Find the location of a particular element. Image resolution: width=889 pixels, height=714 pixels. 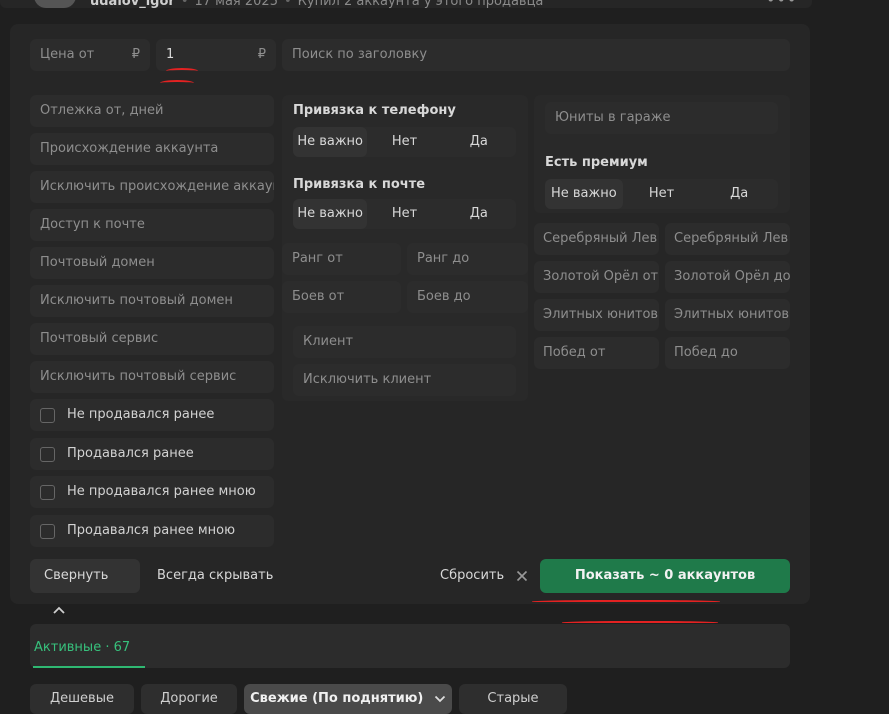

premium-option-yes: Да is located at coordinates (739, 194).